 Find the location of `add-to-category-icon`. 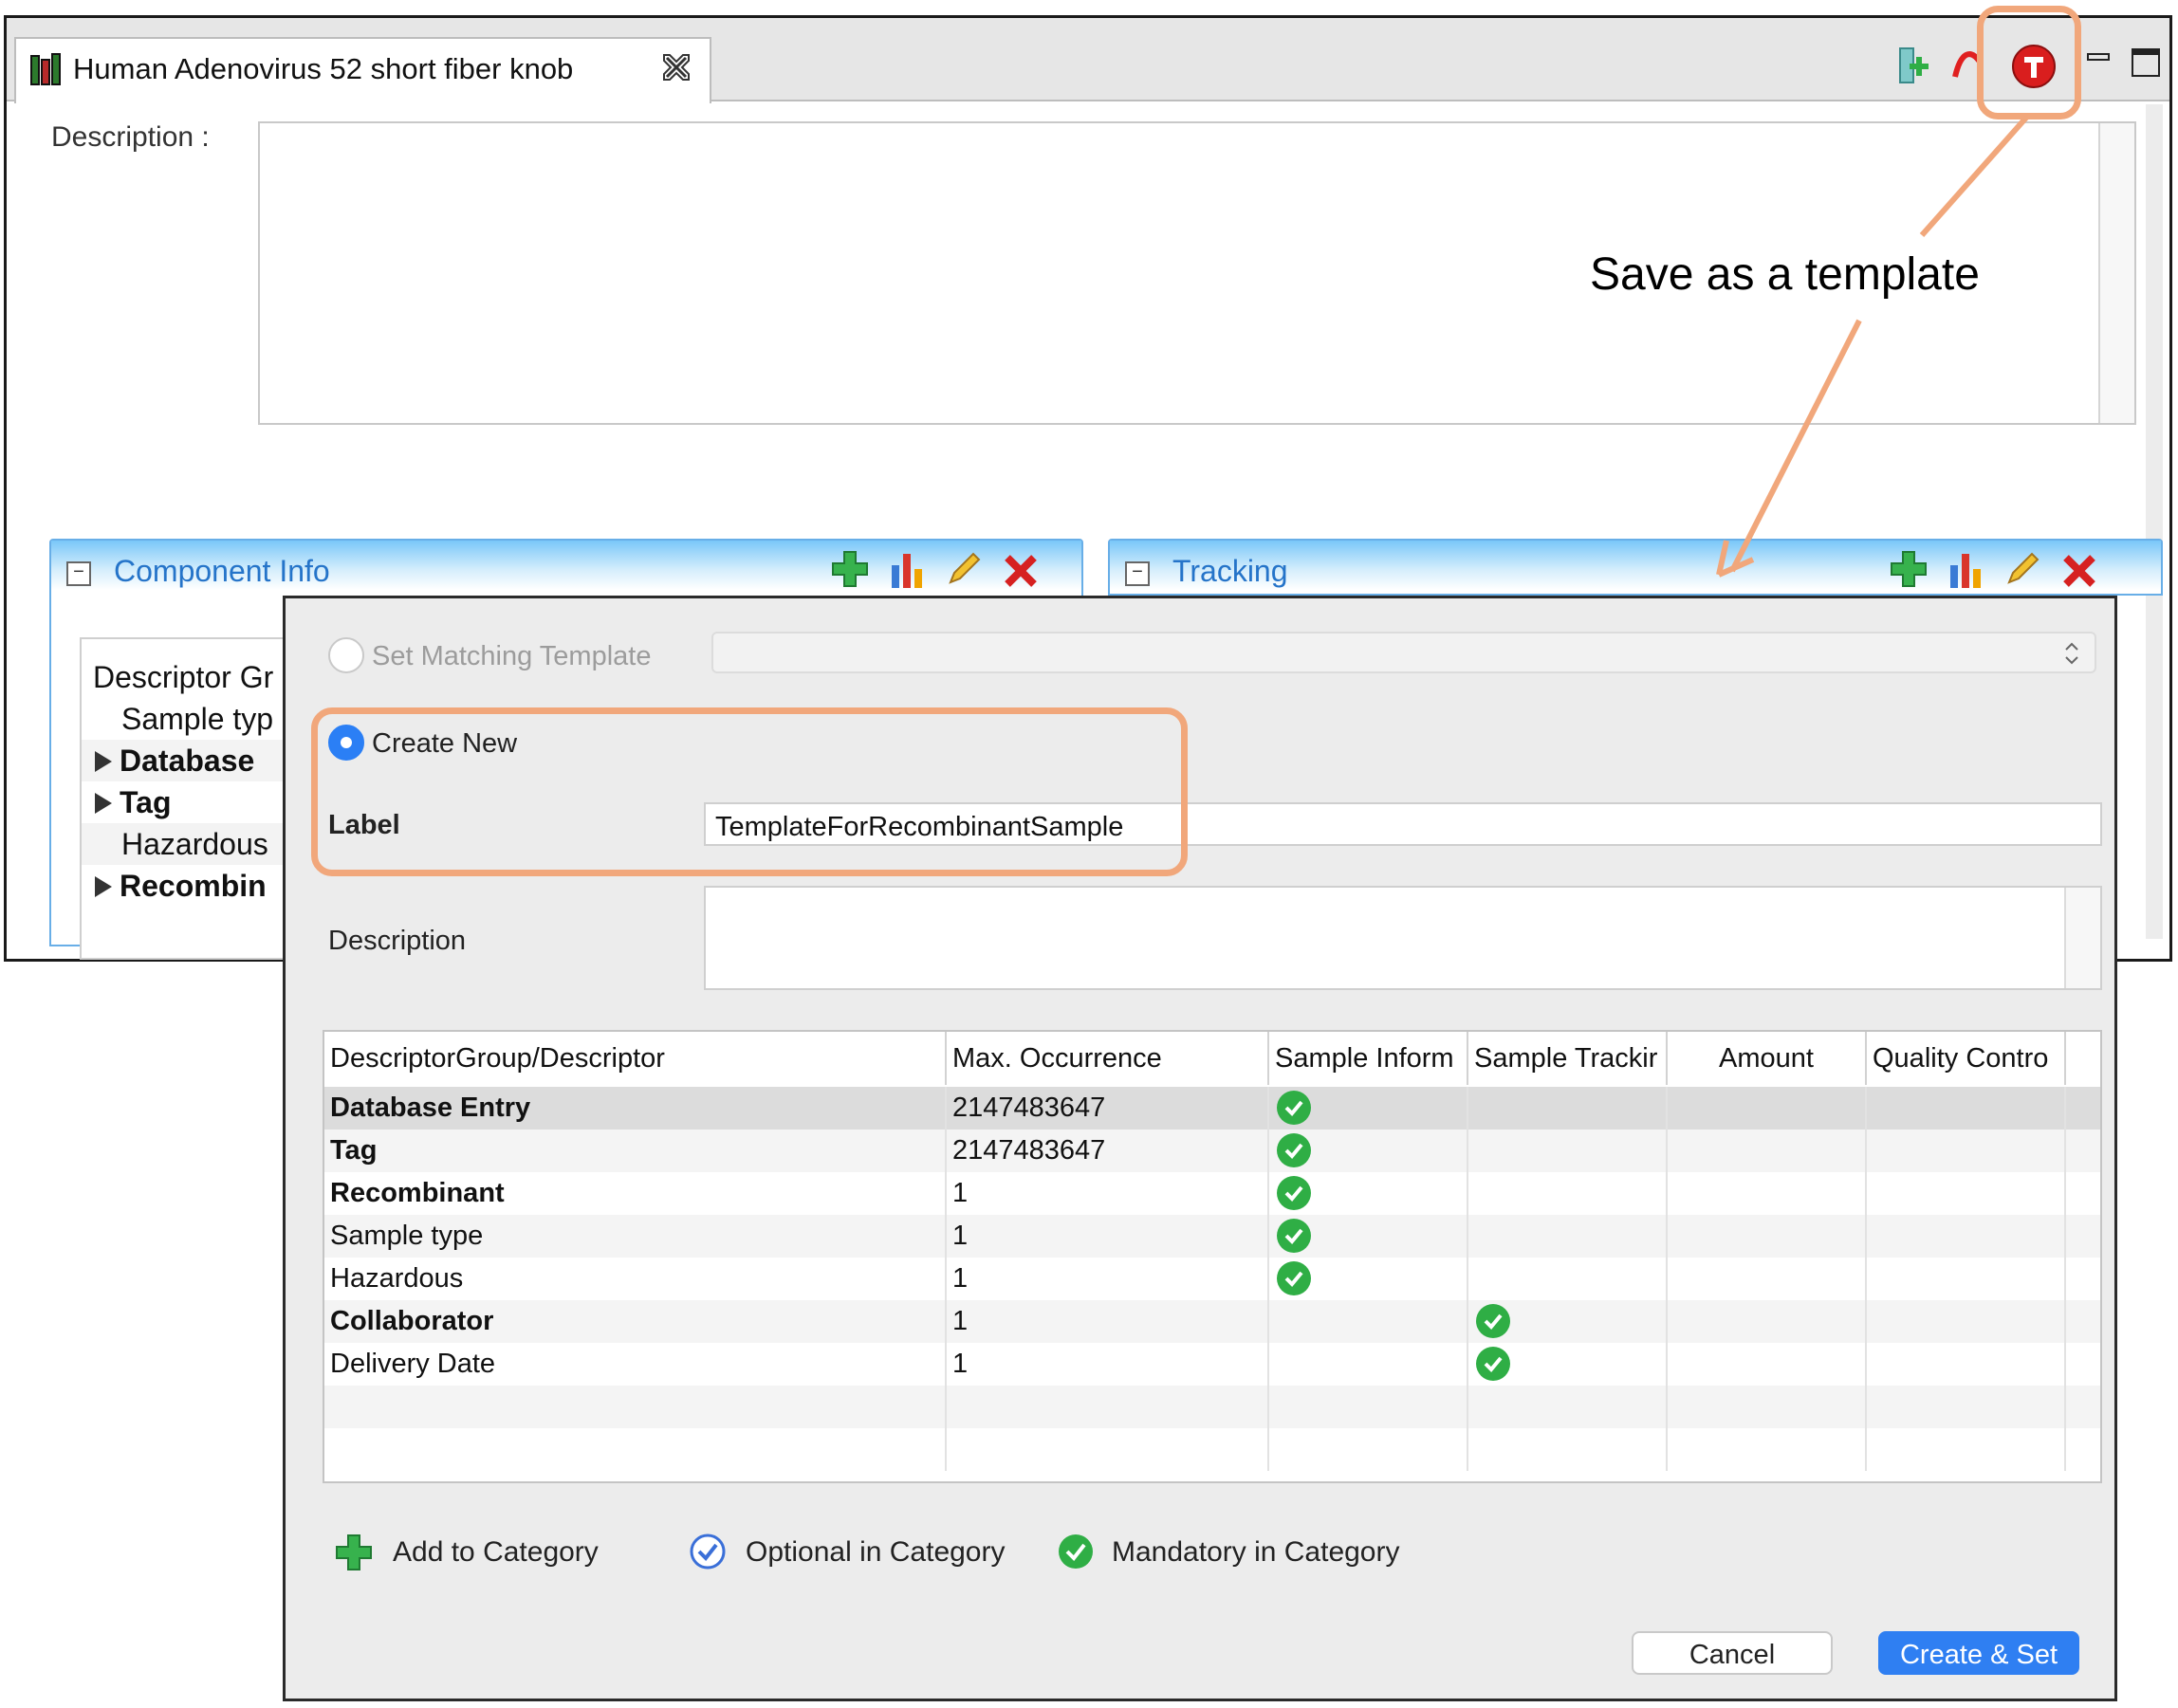

add-to-category-icon is located at coordinates (354, 1552).